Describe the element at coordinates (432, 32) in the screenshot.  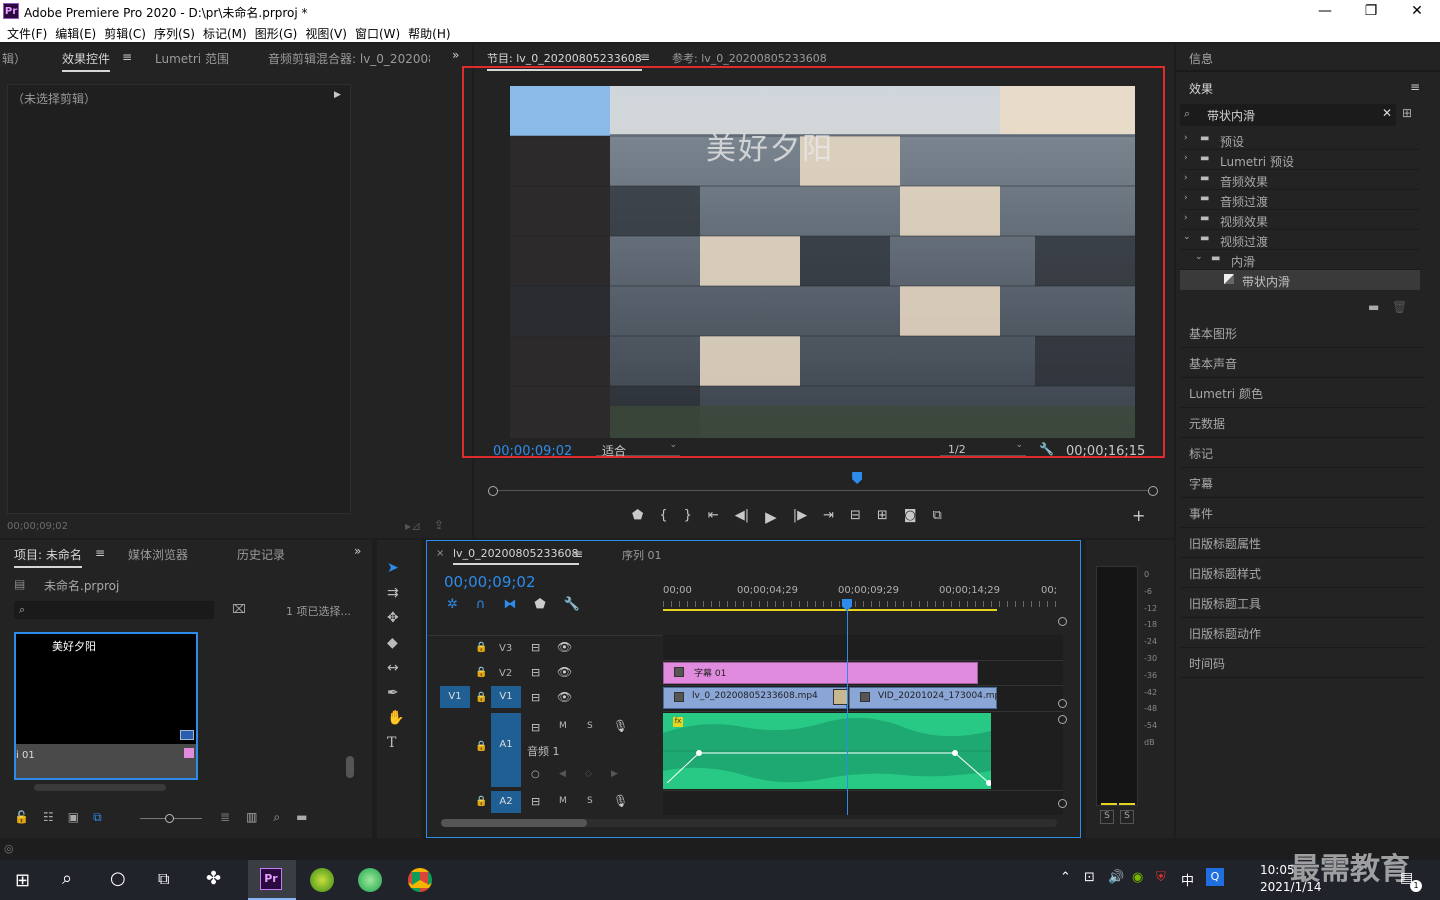
I see `menu-help: 帮助(H)` at that location.